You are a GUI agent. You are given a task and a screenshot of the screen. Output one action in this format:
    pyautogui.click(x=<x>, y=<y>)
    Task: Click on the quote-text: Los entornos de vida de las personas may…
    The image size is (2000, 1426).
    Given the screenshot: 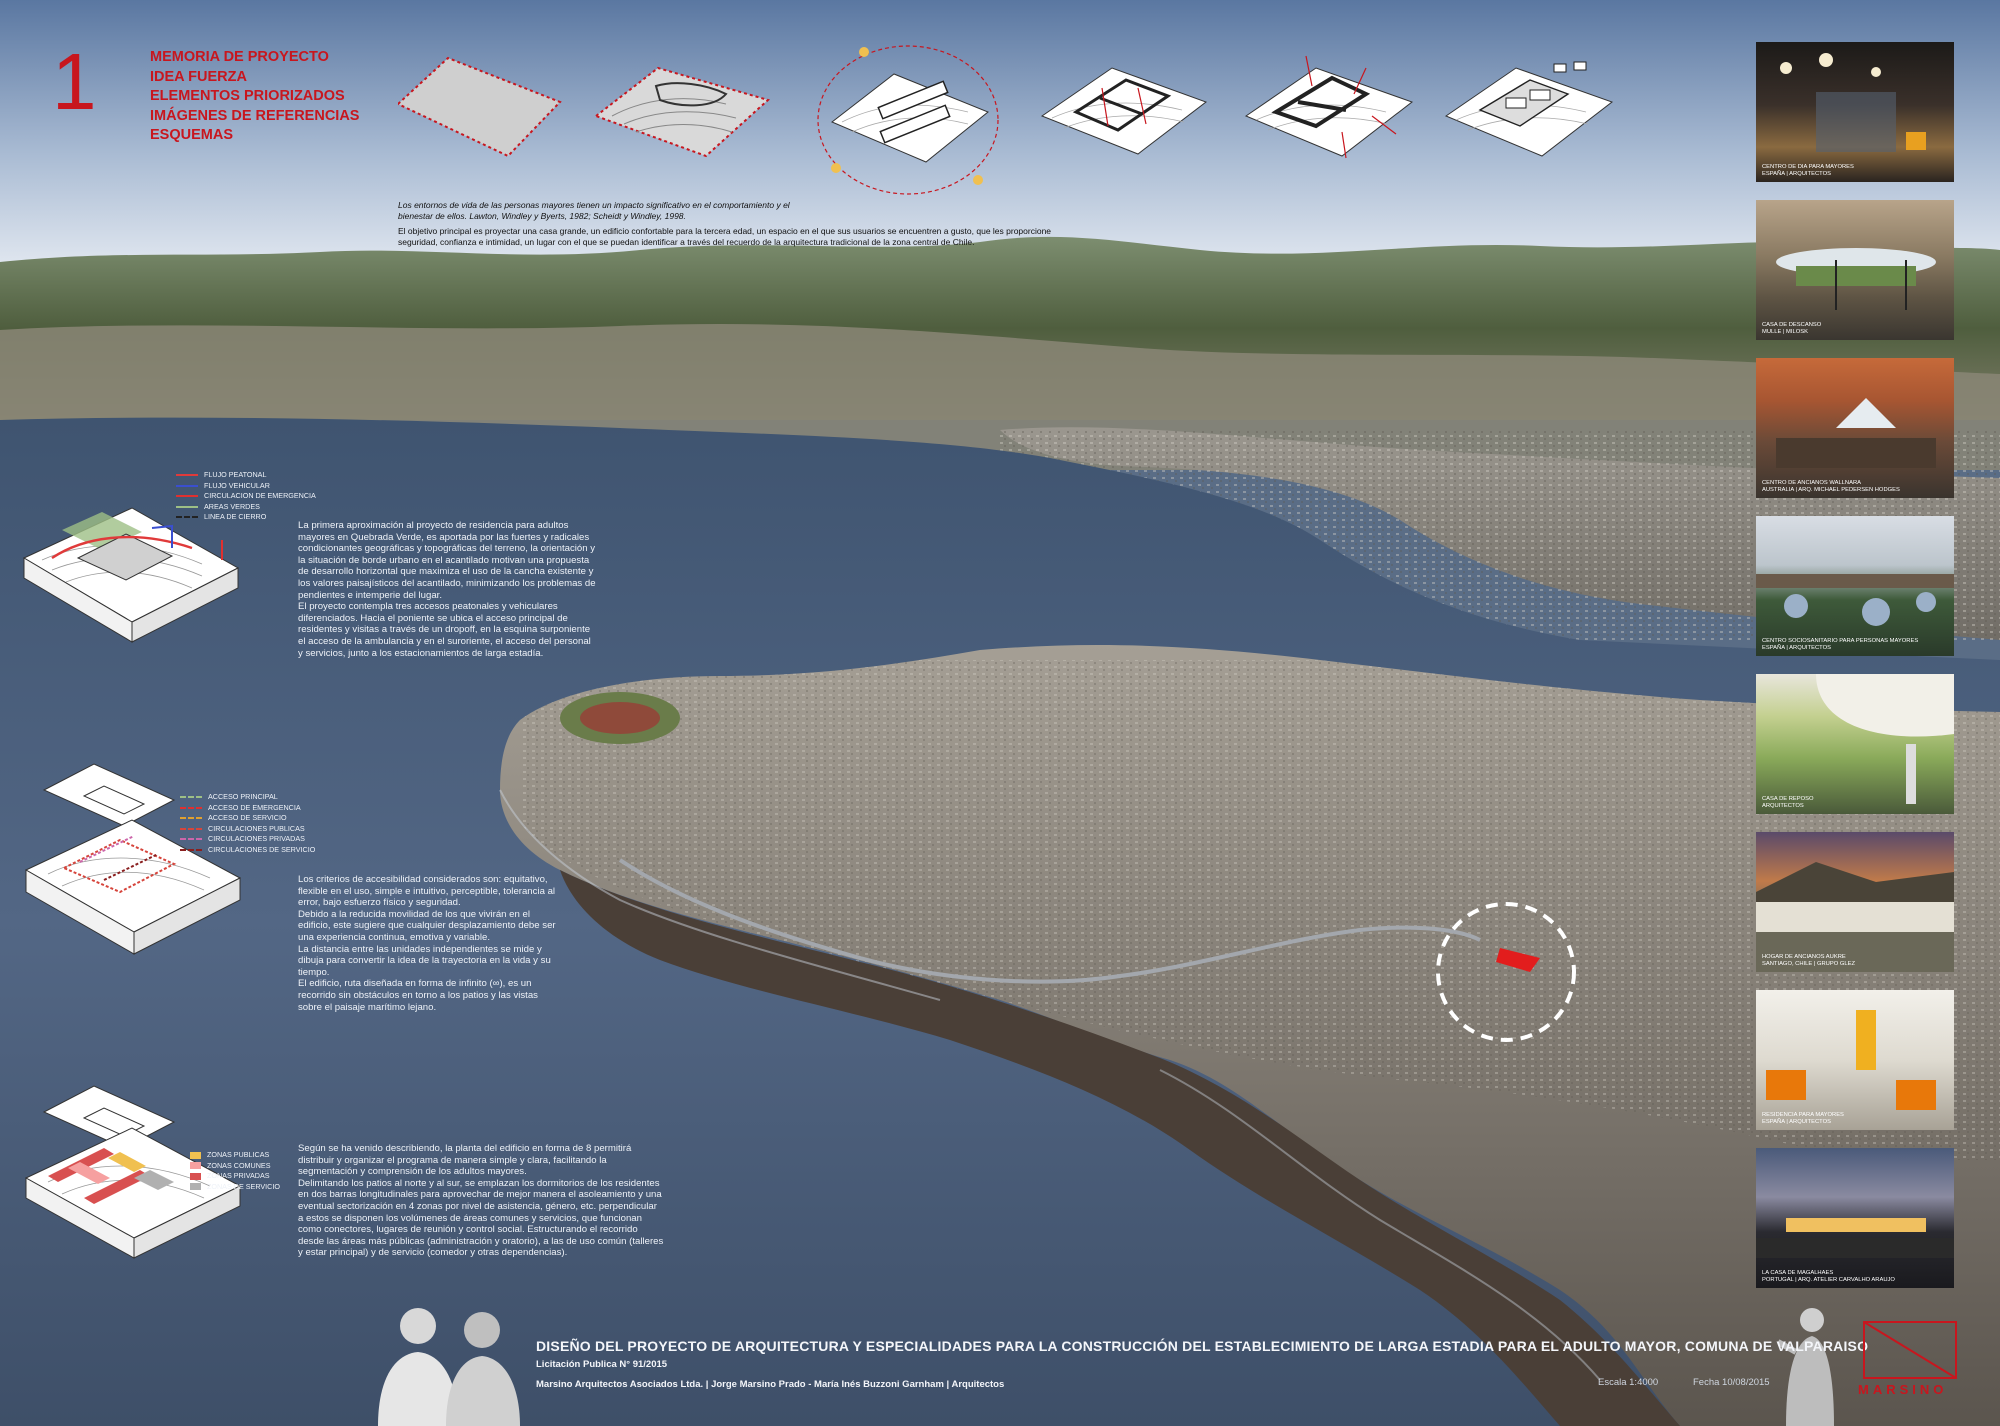 What is the action you would take?
    pyautogui.click(x=594, y=210)
    